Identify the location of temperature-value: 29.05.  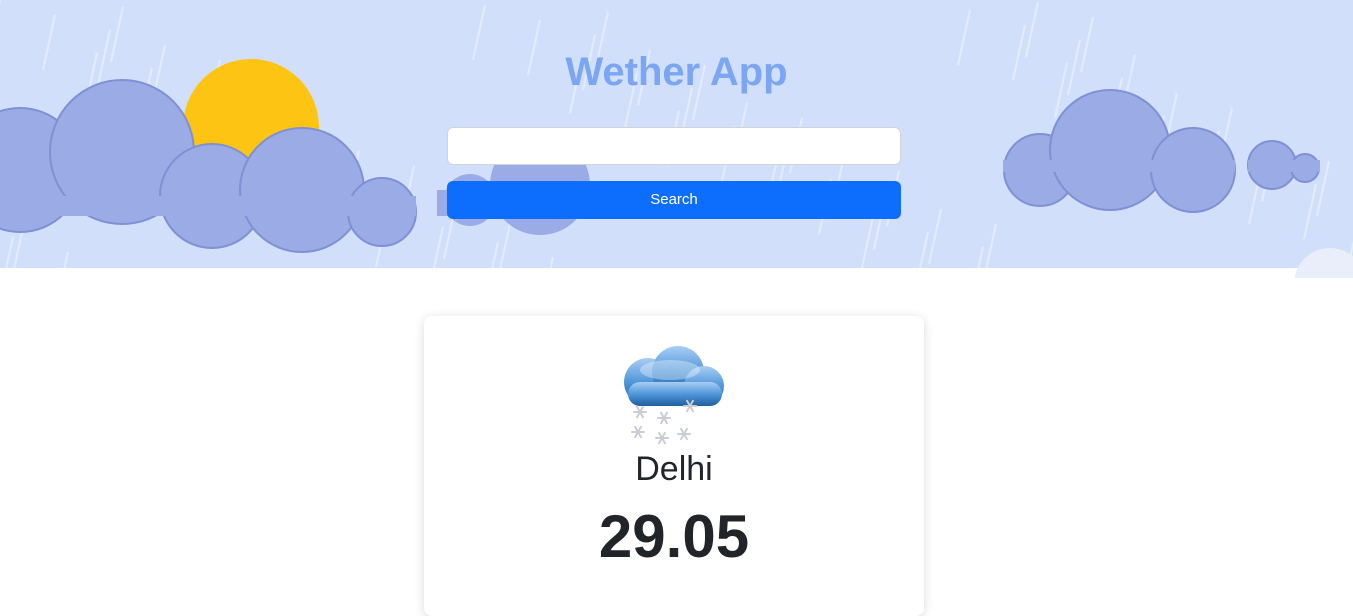
(674, 536).